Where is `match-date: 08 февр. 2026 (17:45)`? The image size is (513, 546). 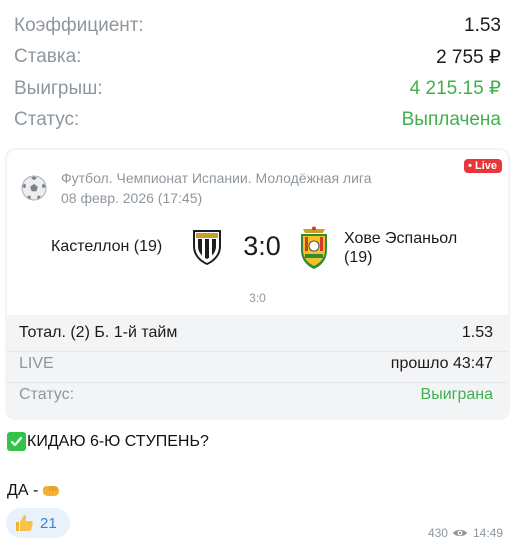 match-date: 08 февр. 2026 (17:45) is located at coordinates (132, 198).